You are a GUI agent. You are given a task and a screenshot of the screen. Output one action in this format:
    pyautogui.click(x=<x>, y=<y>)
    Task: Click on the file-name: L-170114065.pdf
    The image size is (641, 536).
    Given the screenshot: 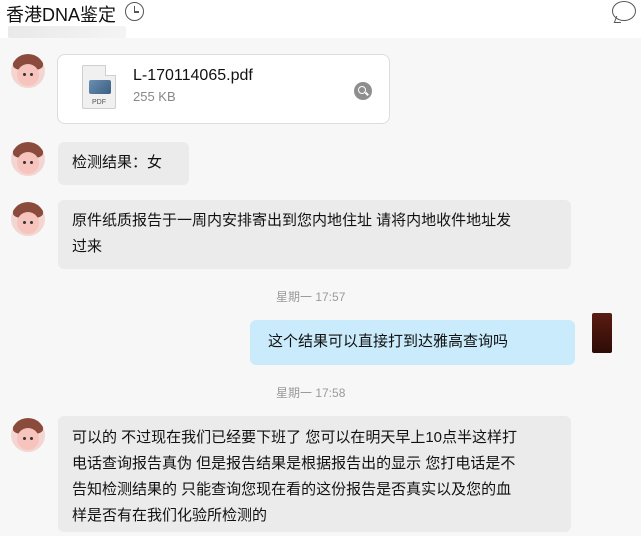 What is the action you would take?
    pyautogui.click(x=193, y=75)
    